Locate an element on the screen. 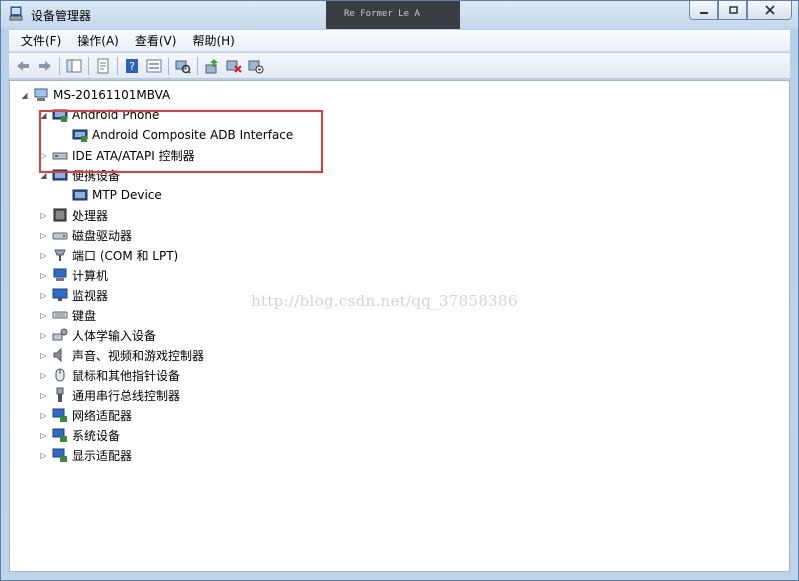 The height and width of the screenshot is (581, 799). title-bar: 设备管理器 Re Former Le A is located at coordinates (399, 15).